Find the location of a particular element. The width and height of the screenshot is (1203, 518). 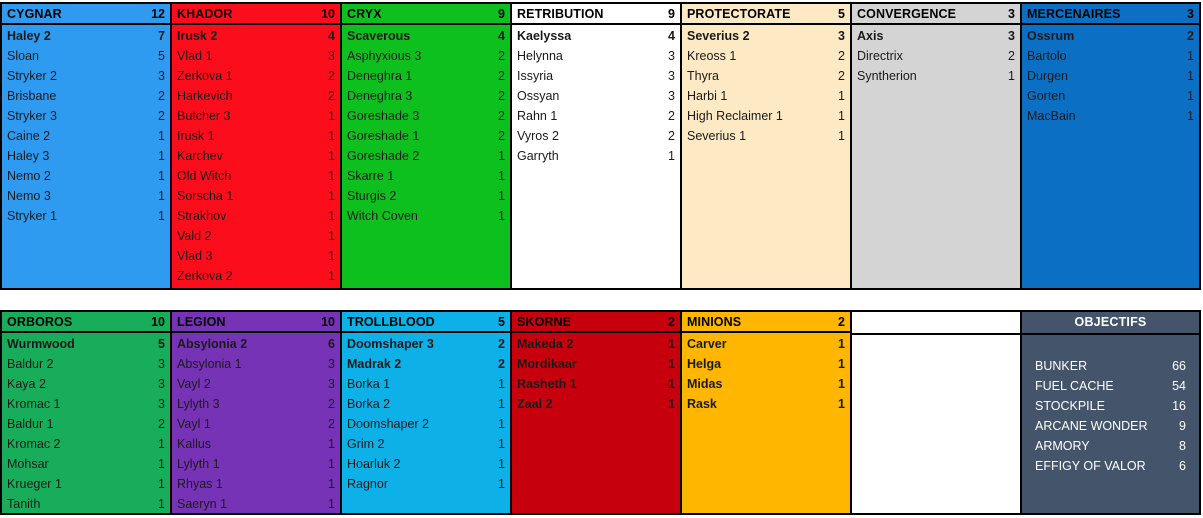

caster-row: Deneghra 1 2 is located at coordinates (426, 76).